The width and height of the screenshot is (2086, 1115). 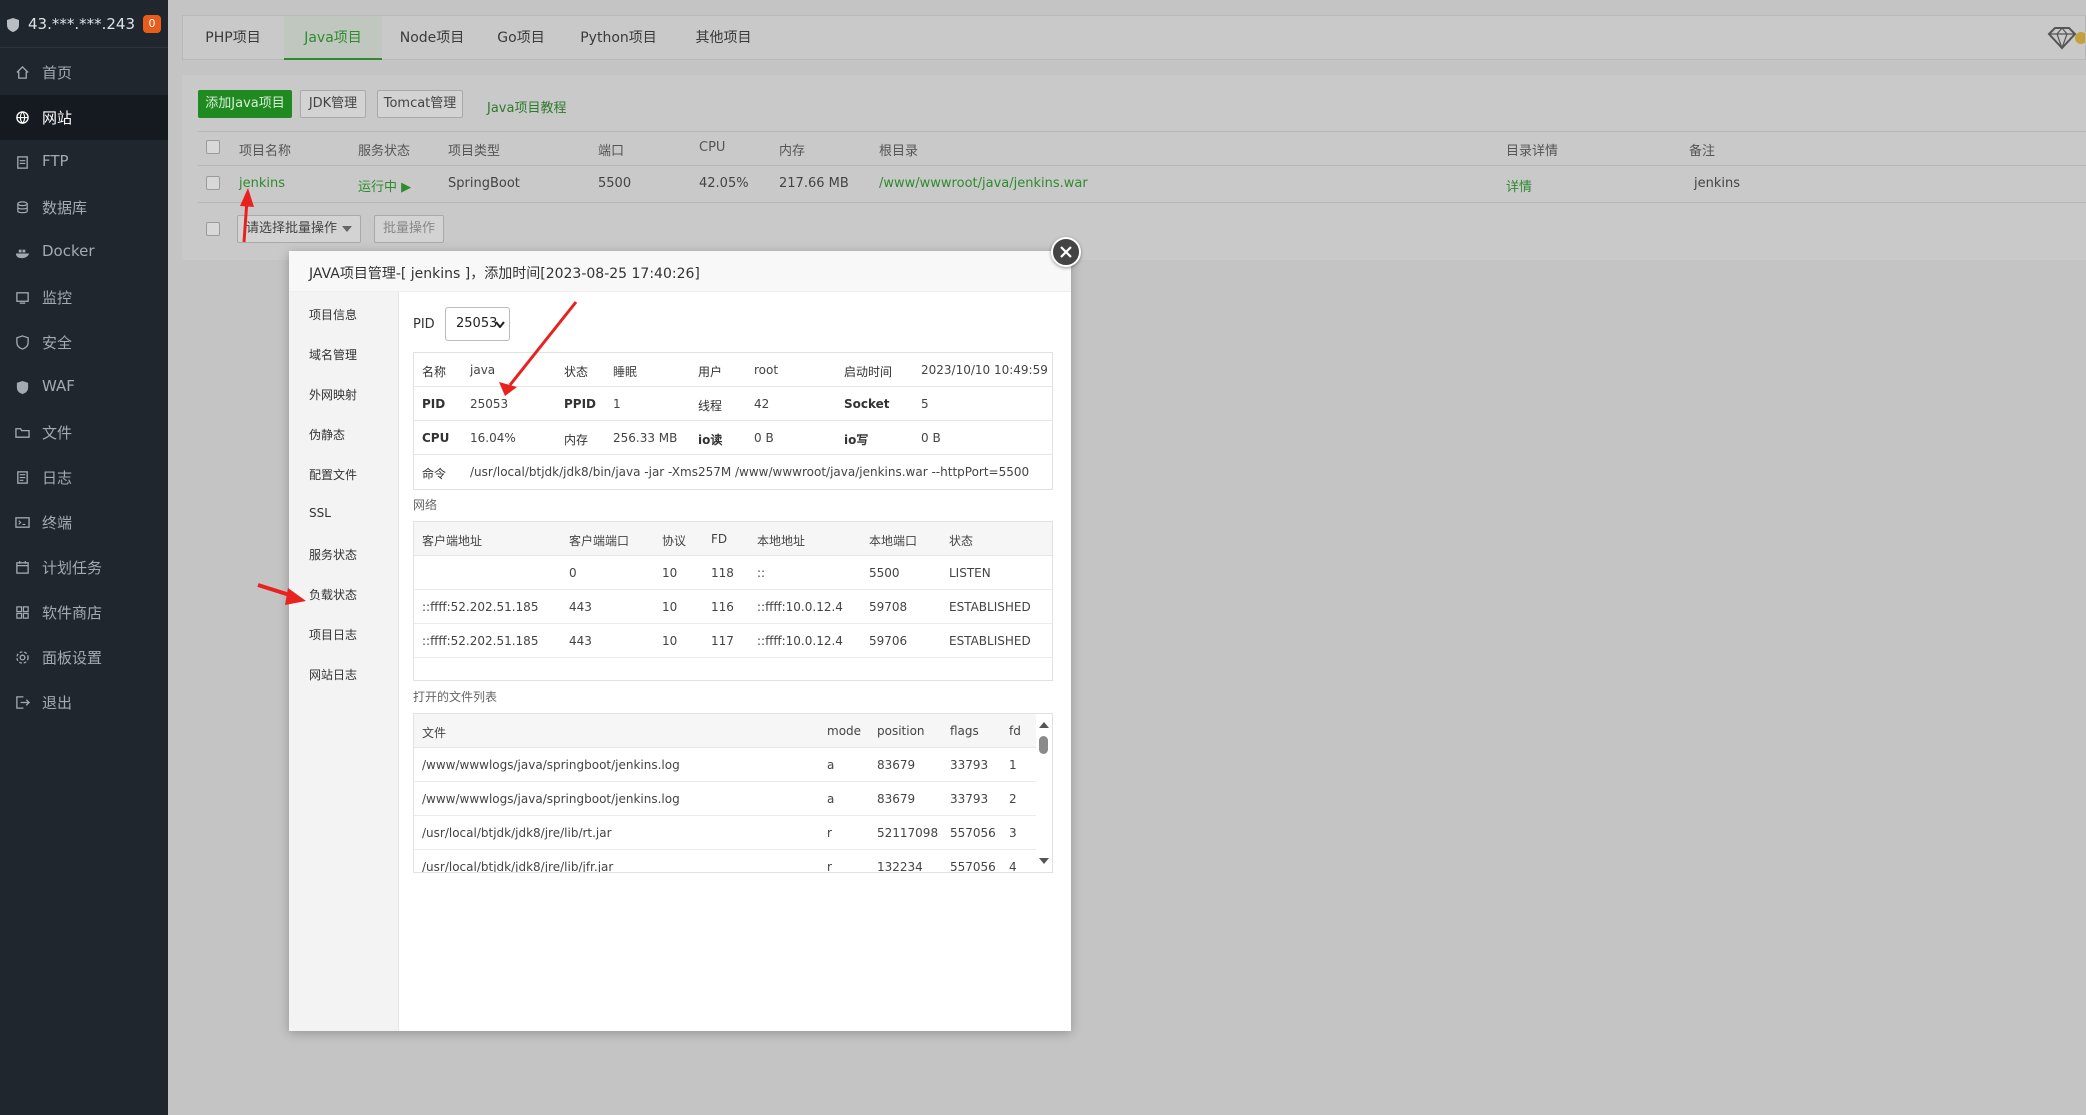 What do you see at coordinates (1044, 861) in the screenshot?
I see `scroll-down-icon` at bounding box center [1044, 861].